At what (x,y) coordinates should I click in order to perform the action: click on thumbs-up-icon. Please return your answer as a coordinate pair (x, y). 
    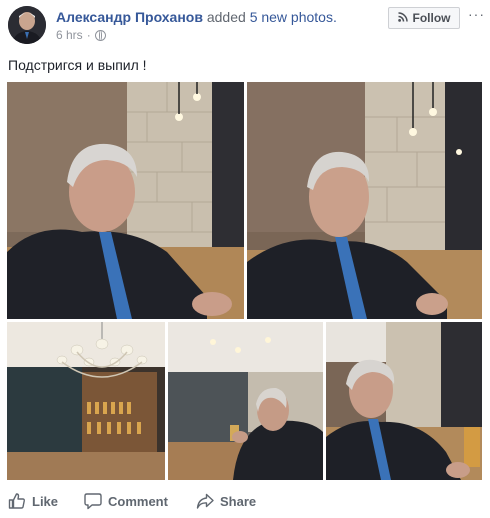
    Looking at the image, I should click on (17, 501).